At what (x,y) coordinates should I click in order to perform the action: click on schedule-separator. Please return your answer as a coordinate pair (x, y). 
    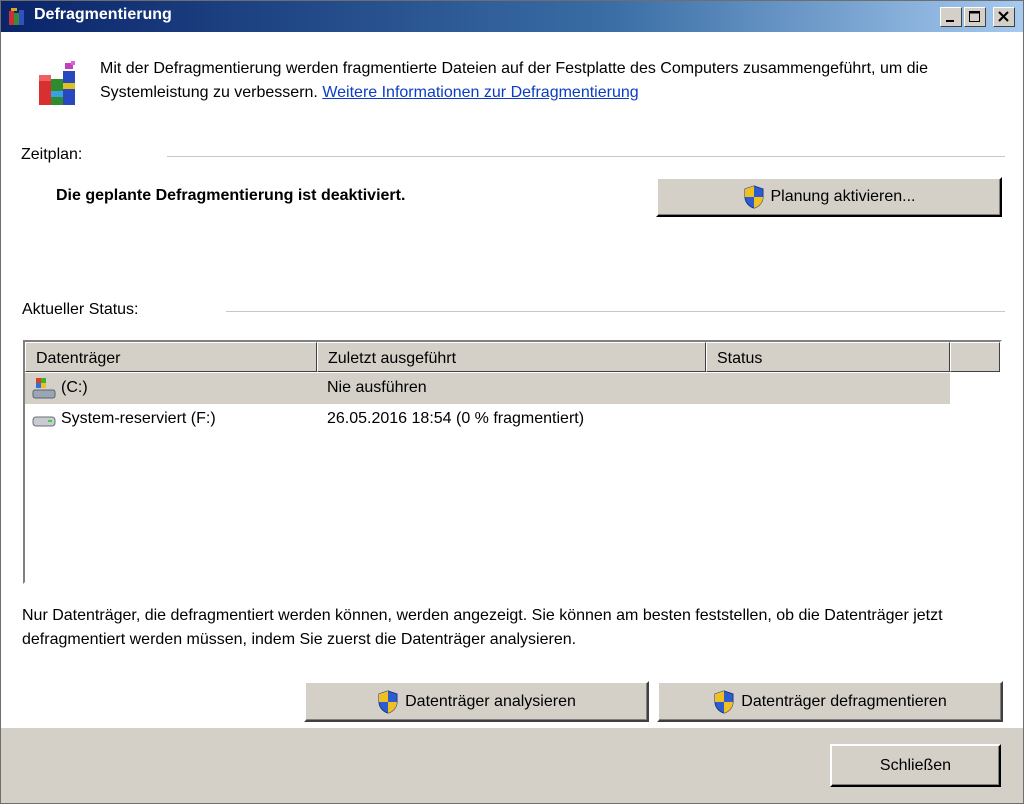
    Looking at the image, I should click on (586, 156).